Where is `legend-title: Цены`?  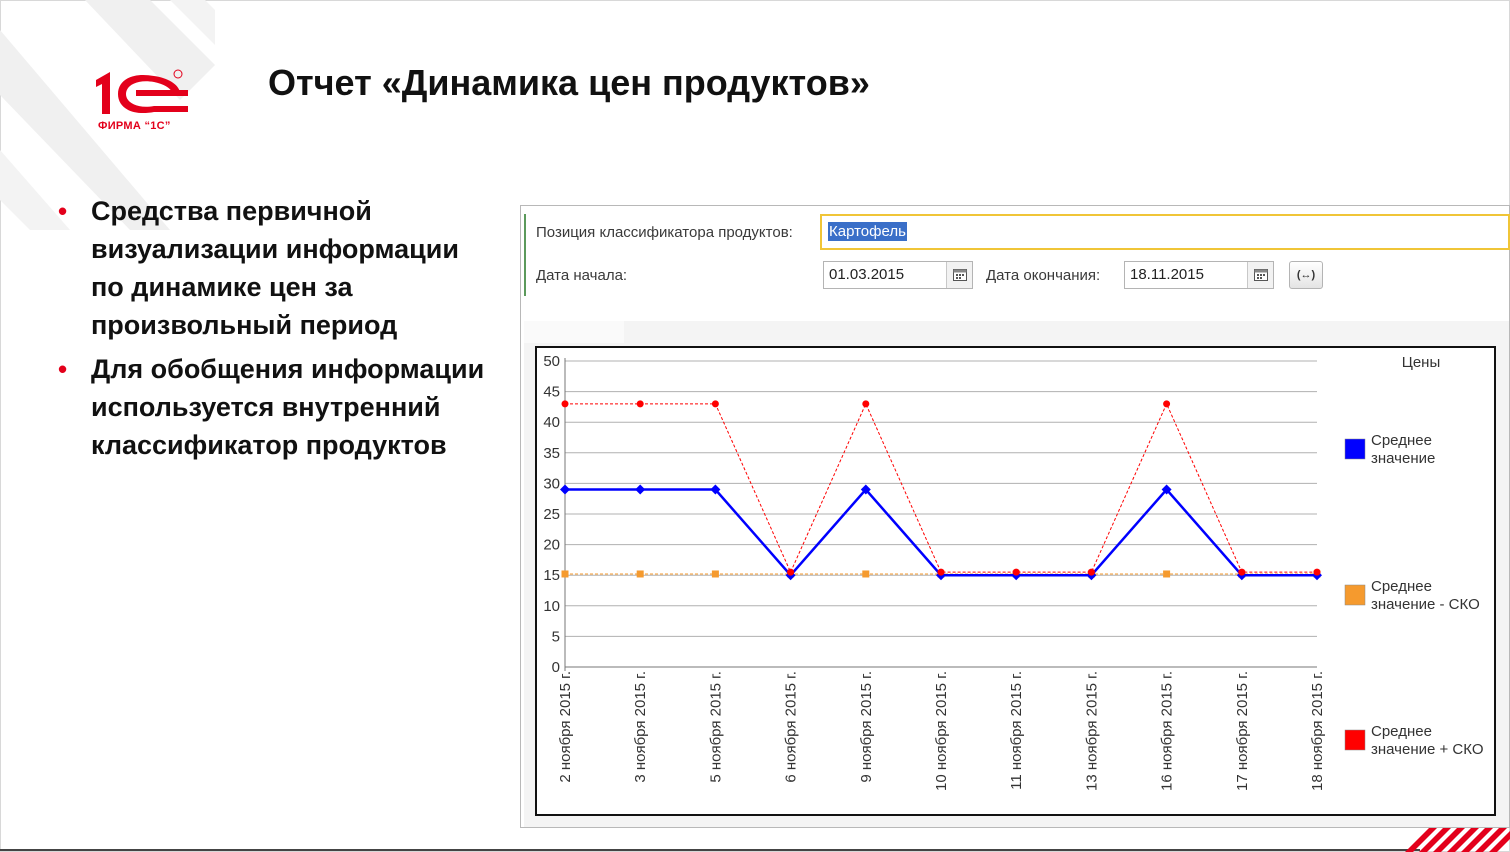 legend-title: Цены is located at coordinates (1421, 362).